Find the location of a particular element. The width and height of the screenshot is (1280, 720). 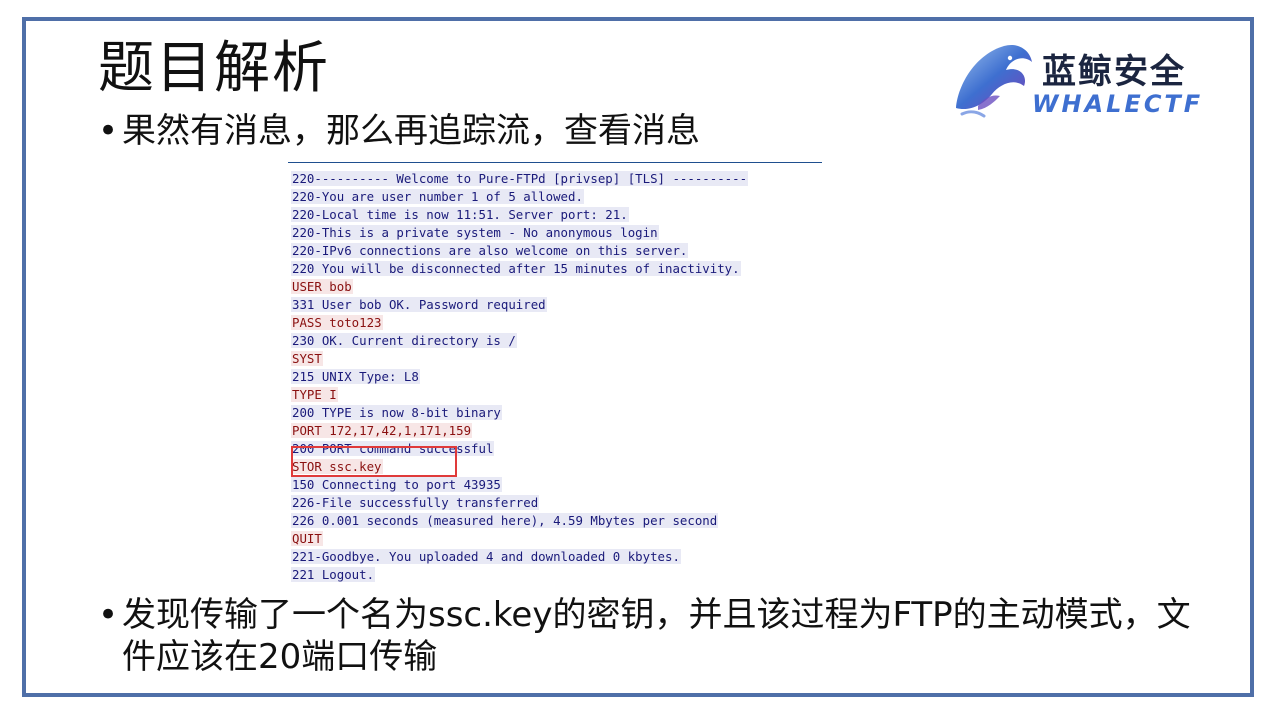

stream-line-text: 221 Logout. is located at coordinates (333, 574).